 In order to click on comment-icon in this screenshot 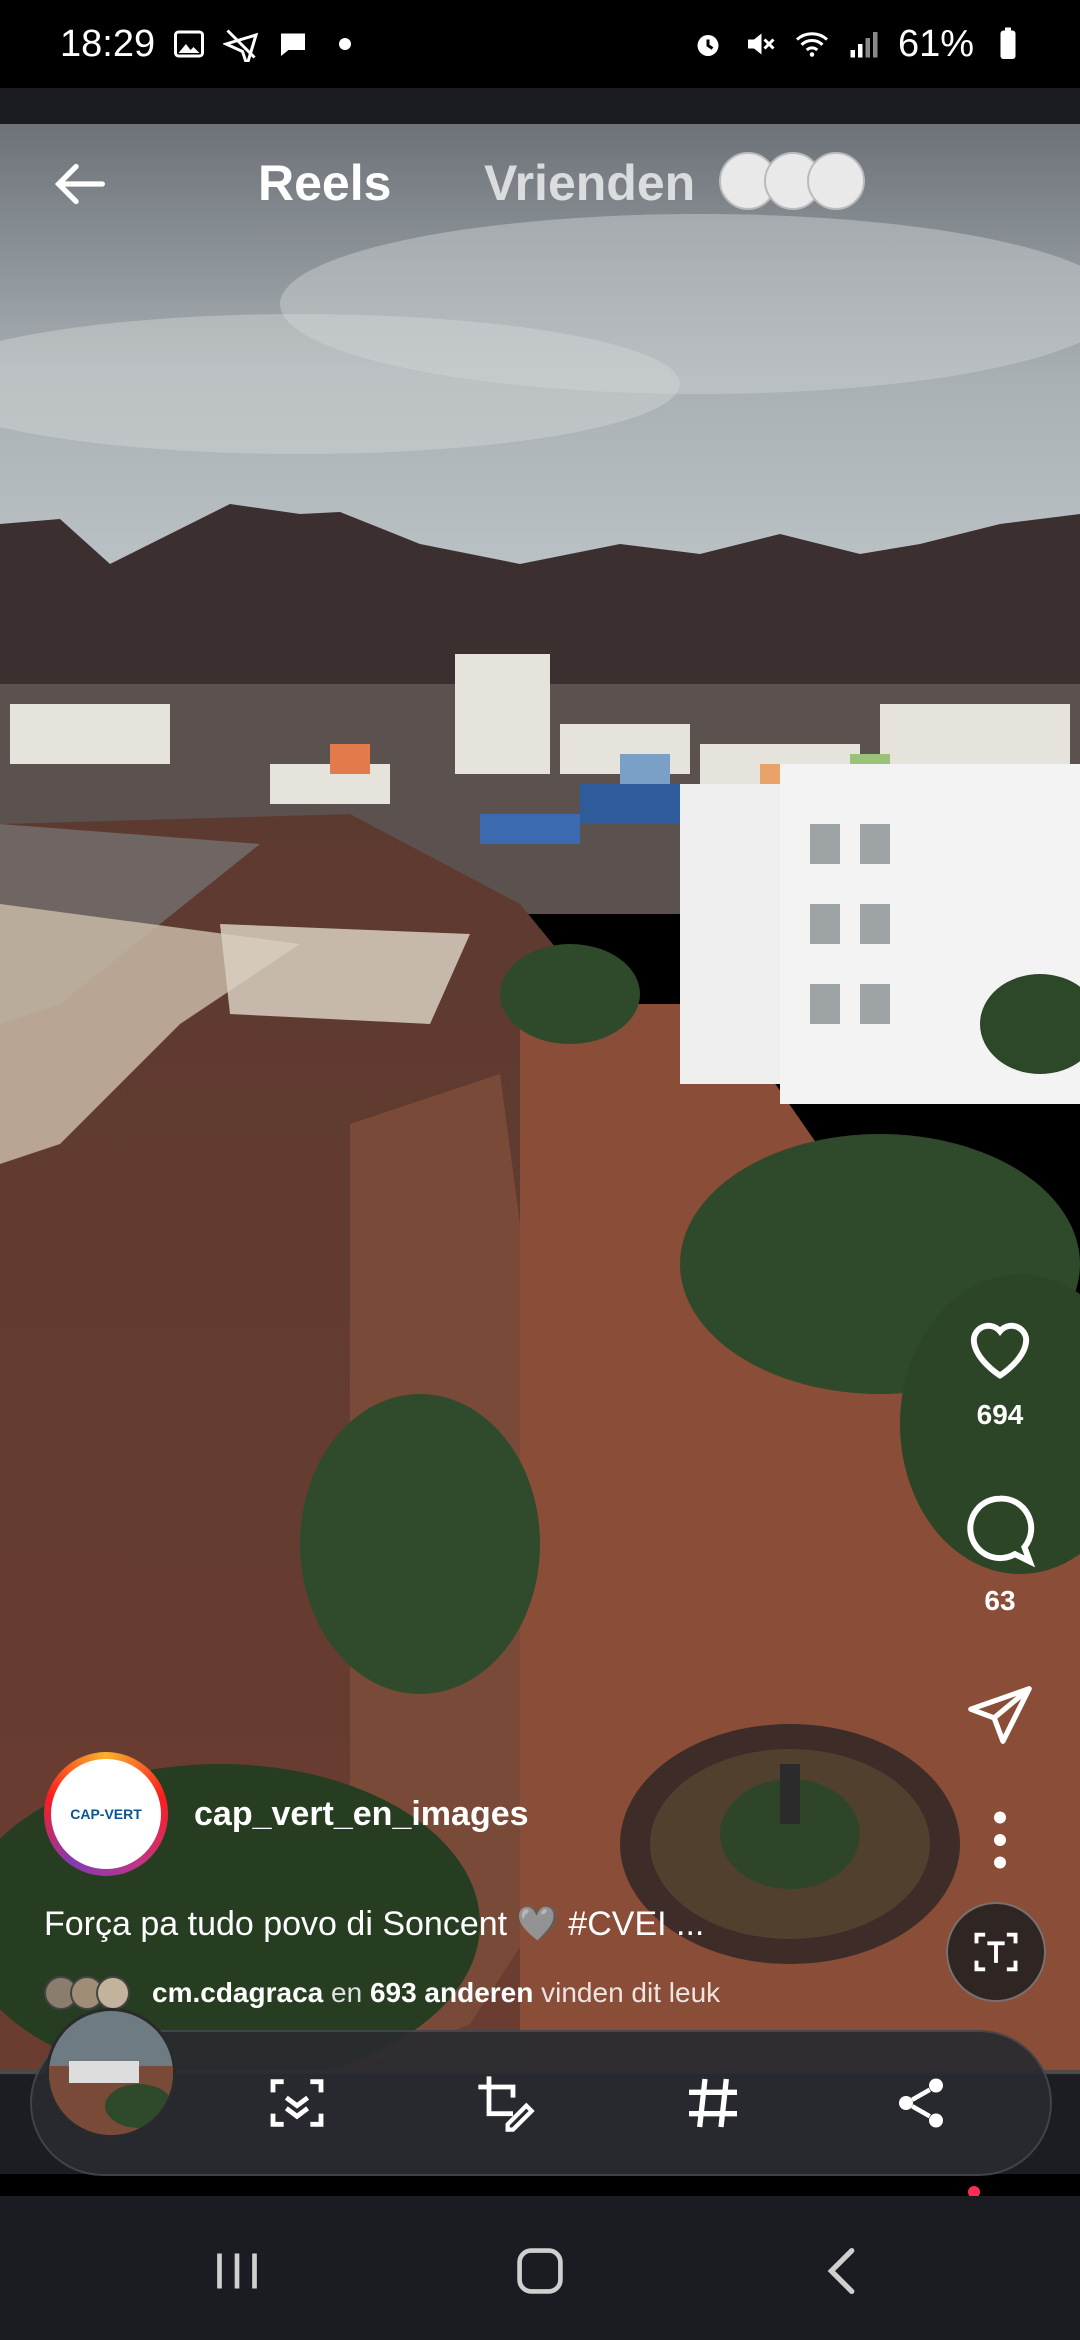, I will do `click(1000, 1530)`.